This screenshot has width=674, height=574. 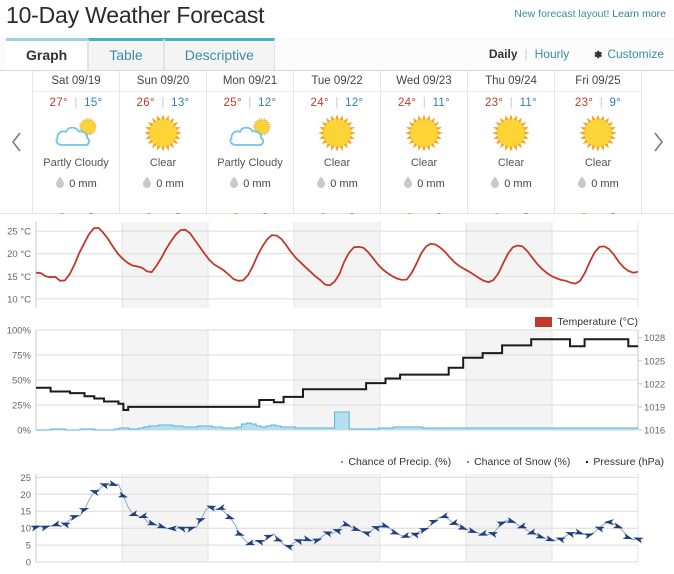 I want to click on day-column: Tue 09/22 24° | 12° Clear 0 mm, so click(x=336, y=144).